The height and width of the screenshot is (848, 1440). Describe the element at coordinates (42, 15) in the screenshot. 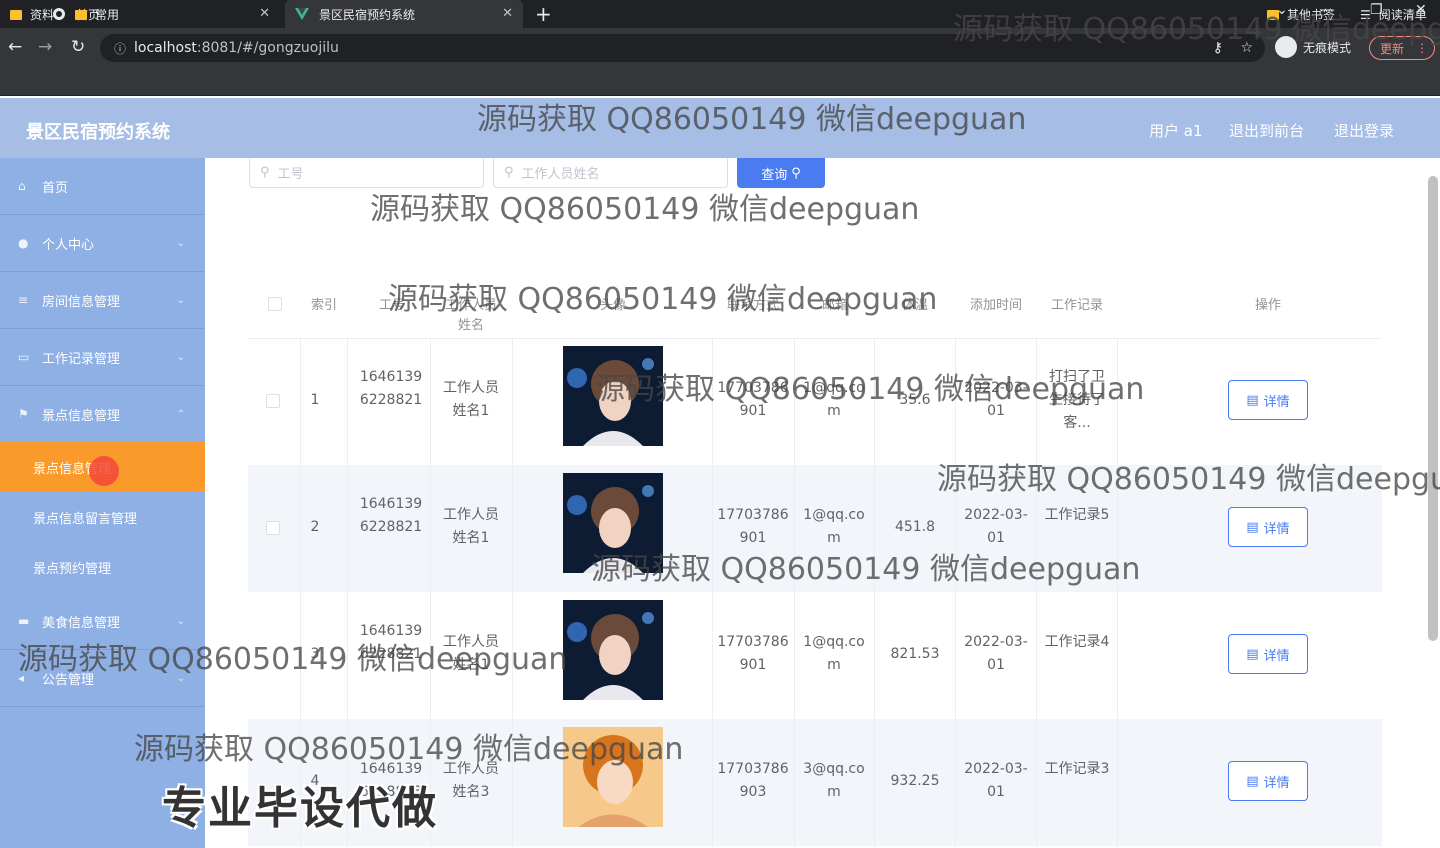

I see `bookmark-label: 资料` at that location.